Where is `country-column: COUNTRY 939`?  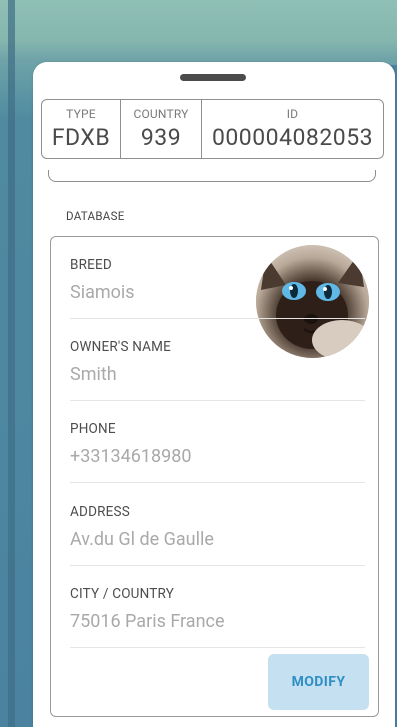
country-column: COUNTRY 939 is located at coordinates (161, 129).